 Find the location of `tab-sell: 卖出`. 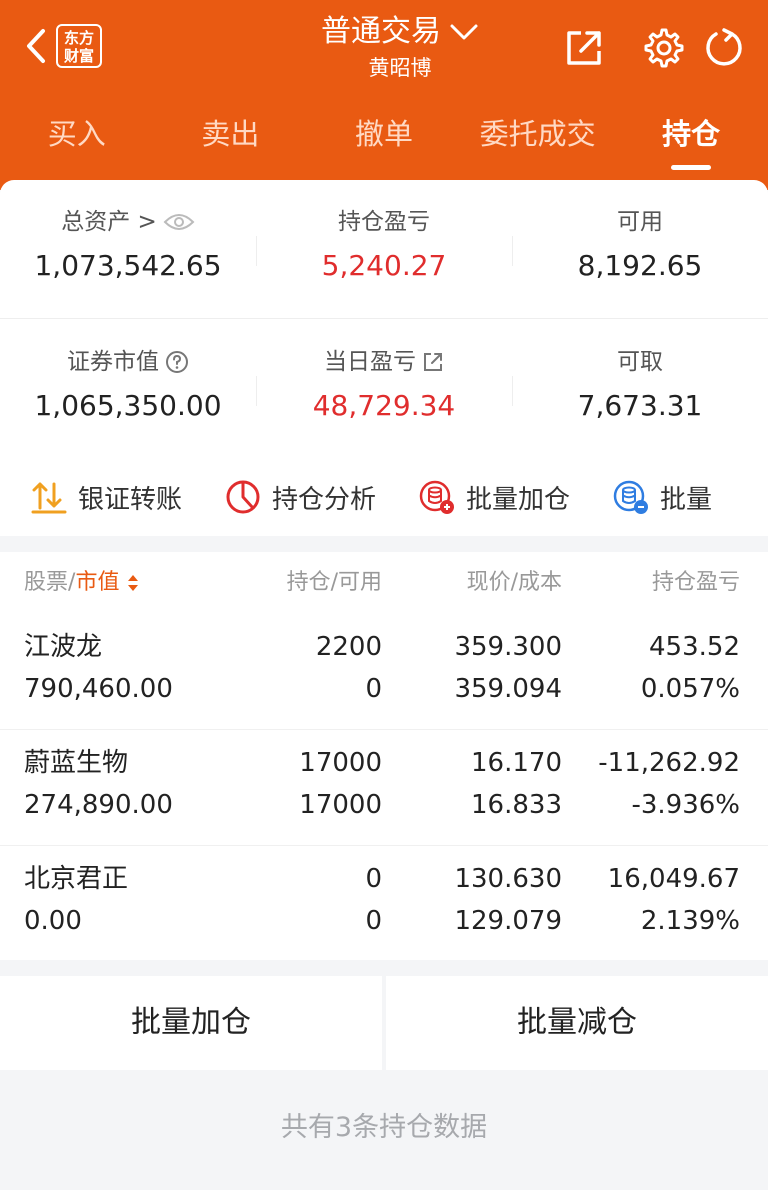

tab-sell: 卖出 is located at coordinates (231, 138).